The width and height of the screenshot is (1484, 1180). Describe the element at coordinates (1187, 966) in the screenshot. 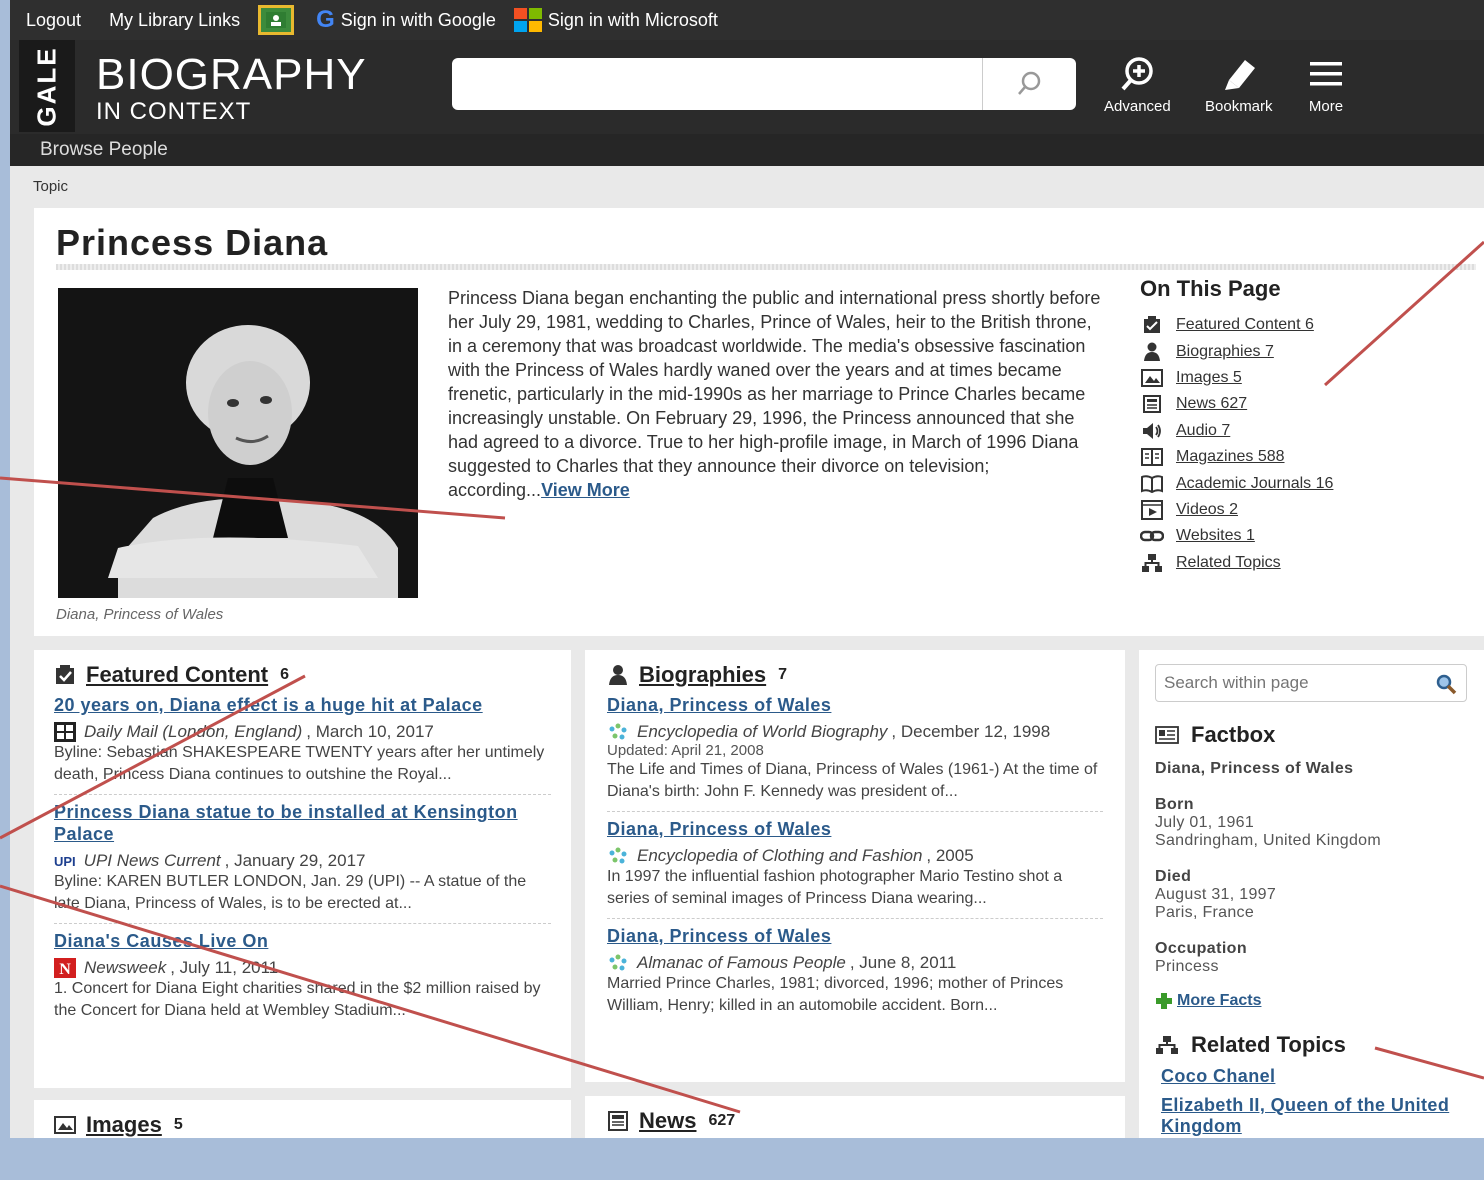

I see `occupation-value: Princess` at that location.